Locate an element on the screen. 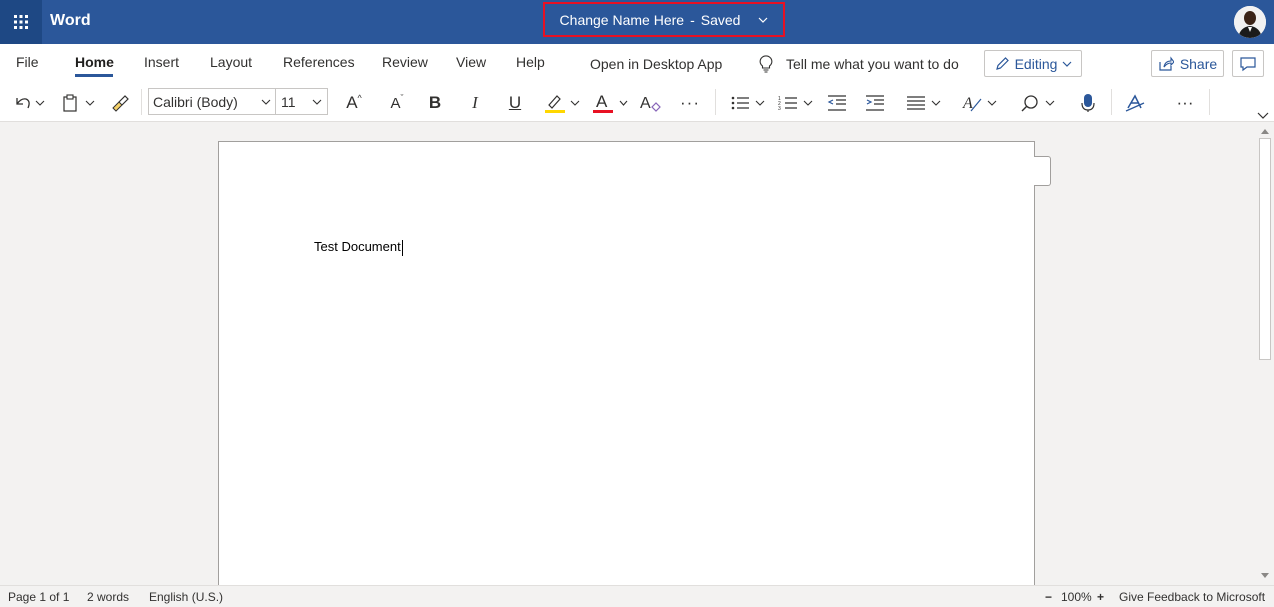  page-side-tab is located at coordinates (1042, 171).